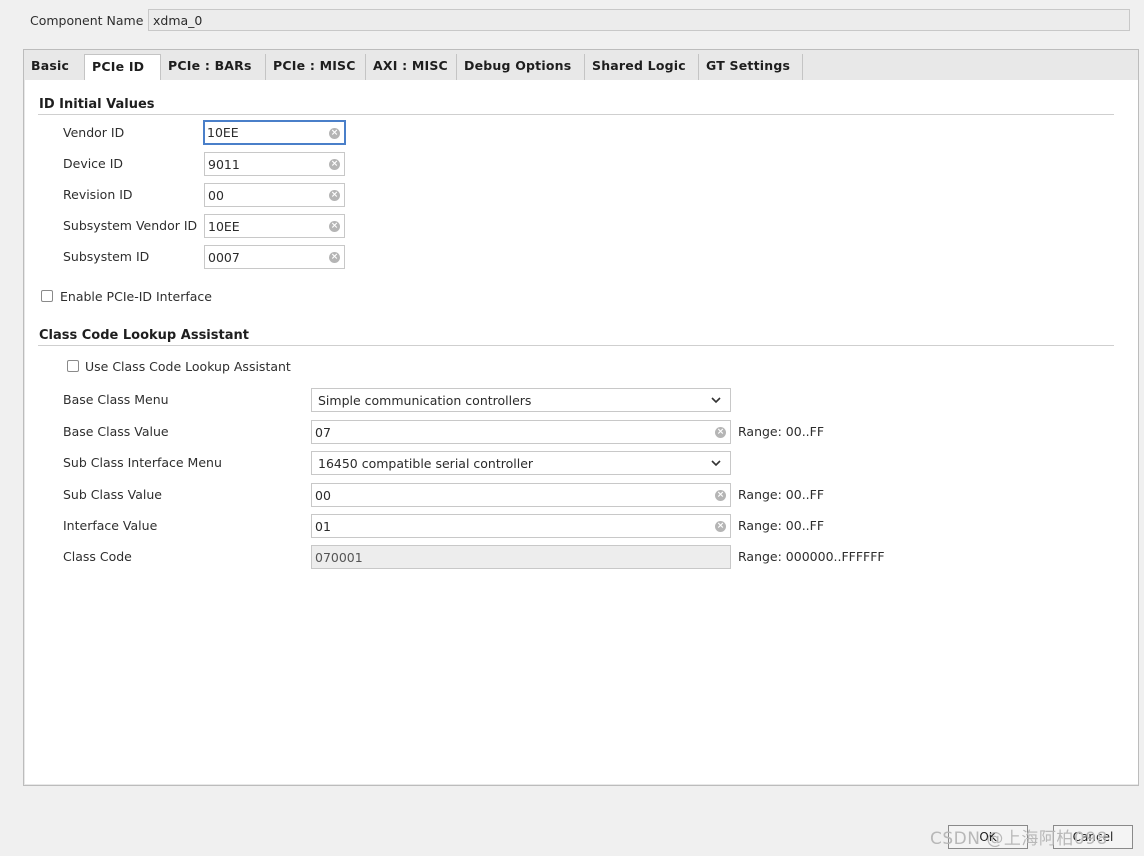 This screenshot has width=1144, height=856. What do you see at coordinates (521, 557) in the screenshot?
I see `class-code-field: 070001` at bounding box center [521, 557].